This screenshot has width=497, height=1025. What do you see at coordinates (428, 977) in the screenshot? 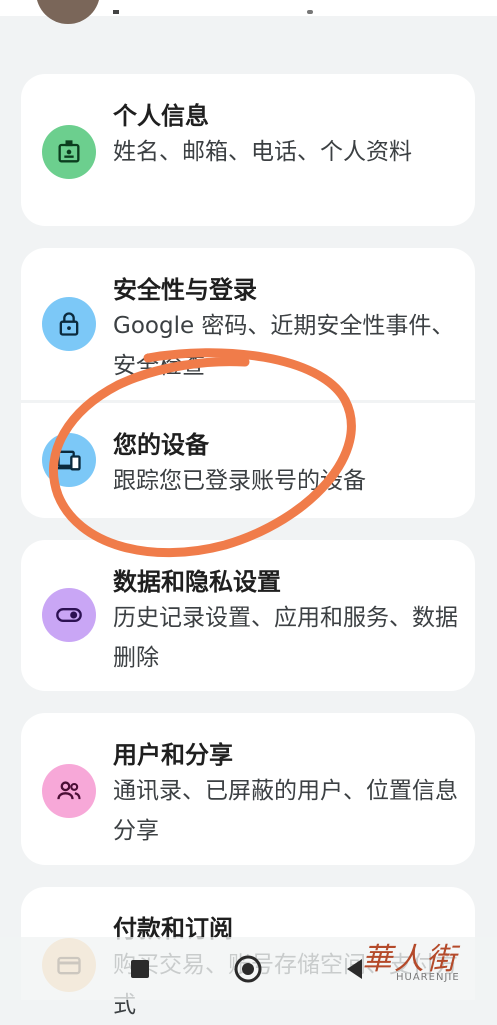
I see `watermark-subtext: HUARENJIE` at bounding box center [428, 977].